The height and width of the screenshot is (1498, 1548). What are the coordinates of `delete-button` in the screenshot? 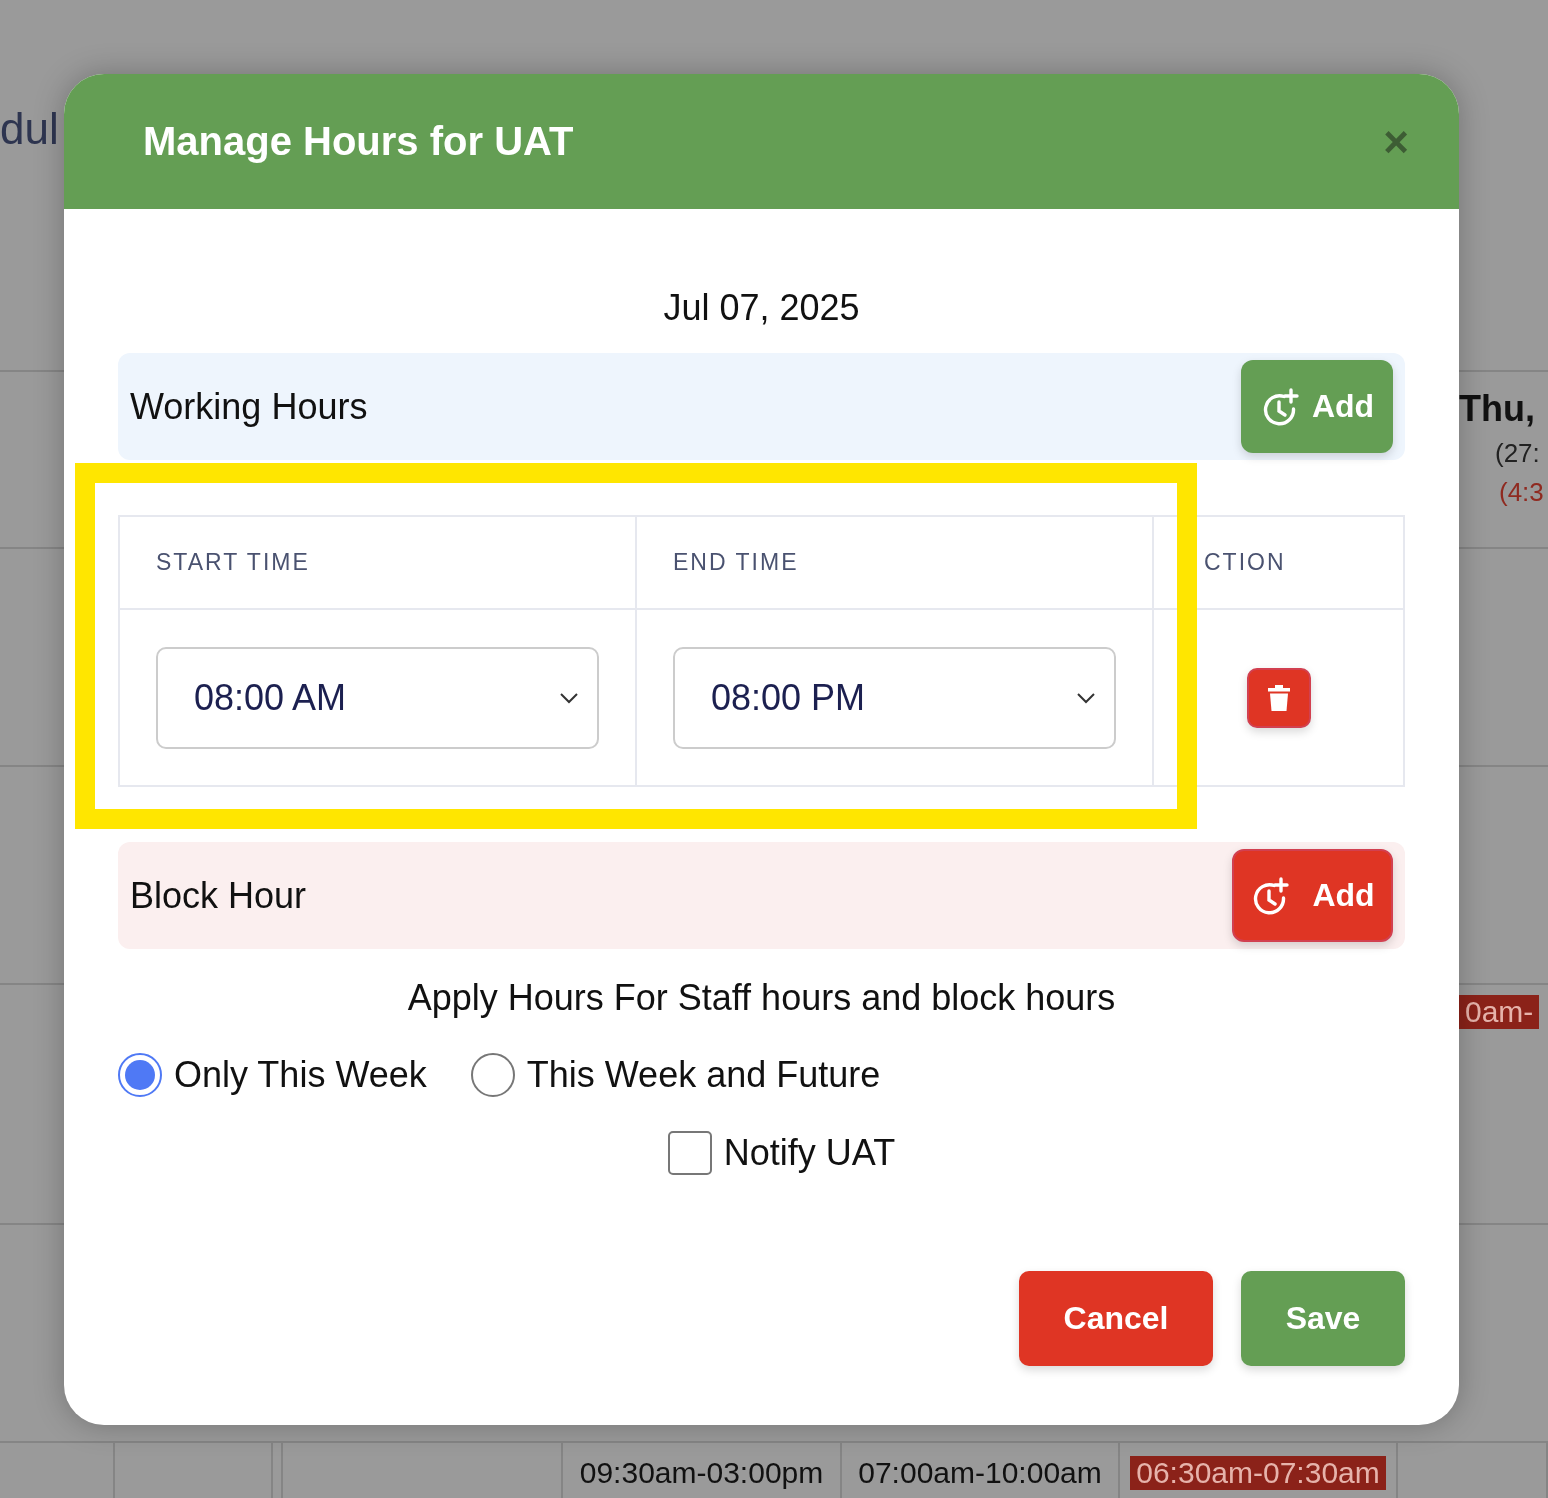 It's located at (1278, 697).